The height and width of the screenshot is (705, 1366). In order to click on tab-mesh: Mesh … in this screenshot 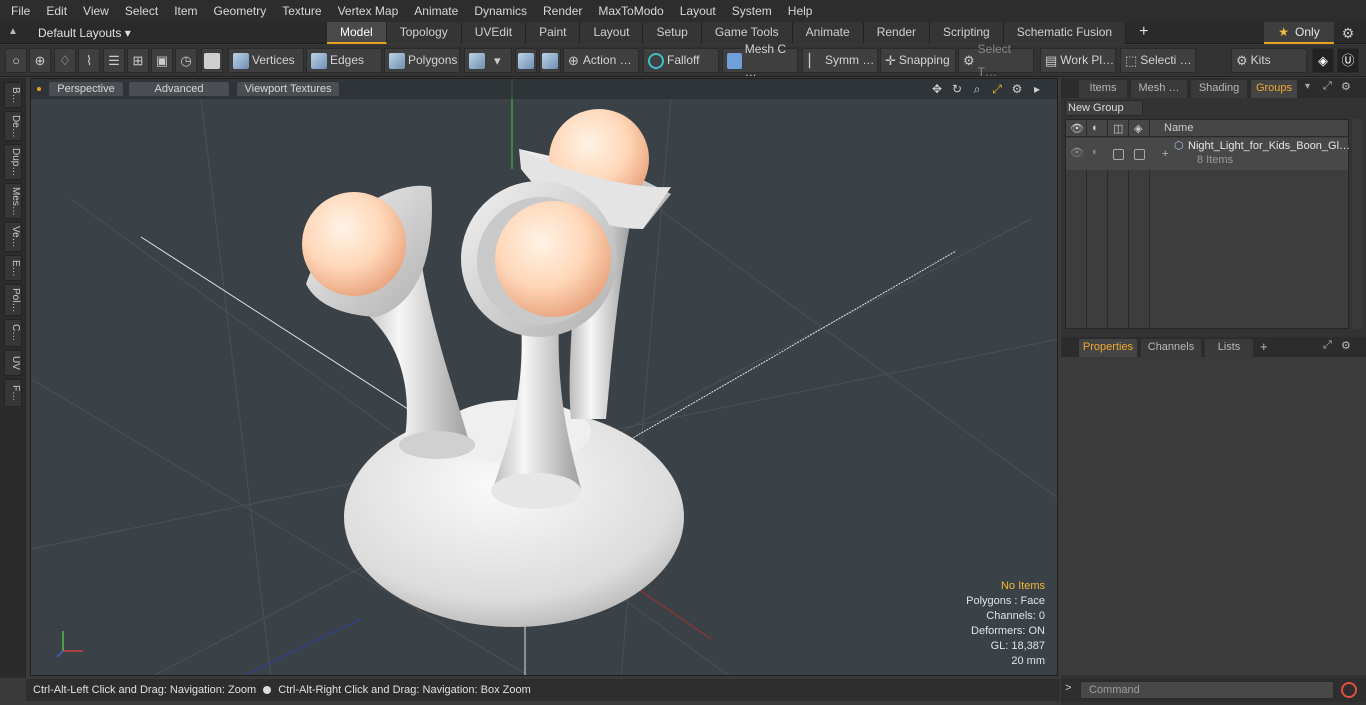, I will do `click(1159, 89)`.